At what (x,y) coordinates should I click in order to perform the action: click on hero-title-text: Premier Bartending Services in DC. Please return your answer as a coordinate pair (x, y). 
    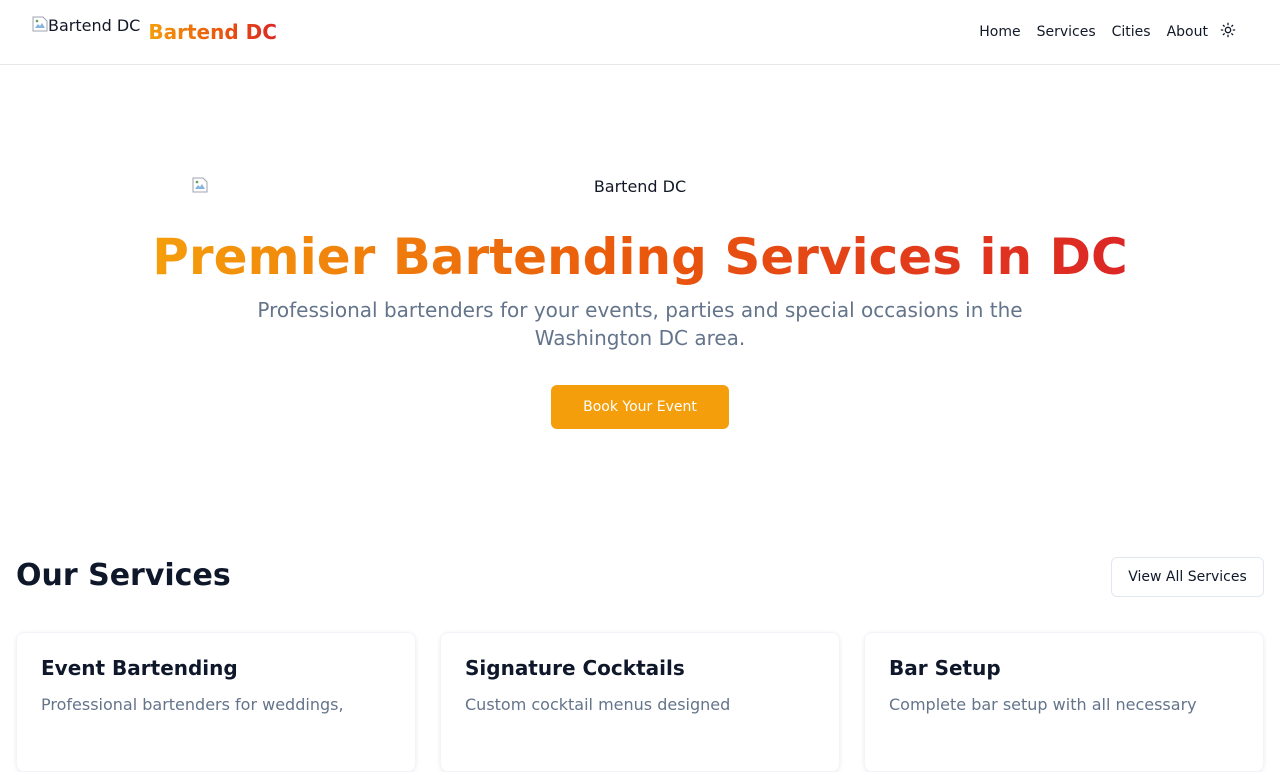
    Looking at the image, I should click on (640, 257).